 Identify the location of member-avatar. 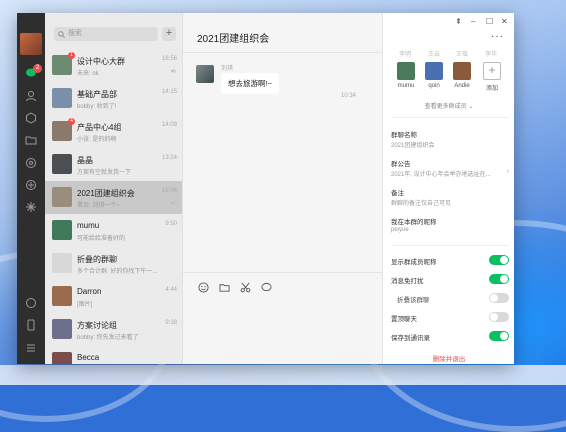
(462, 71).